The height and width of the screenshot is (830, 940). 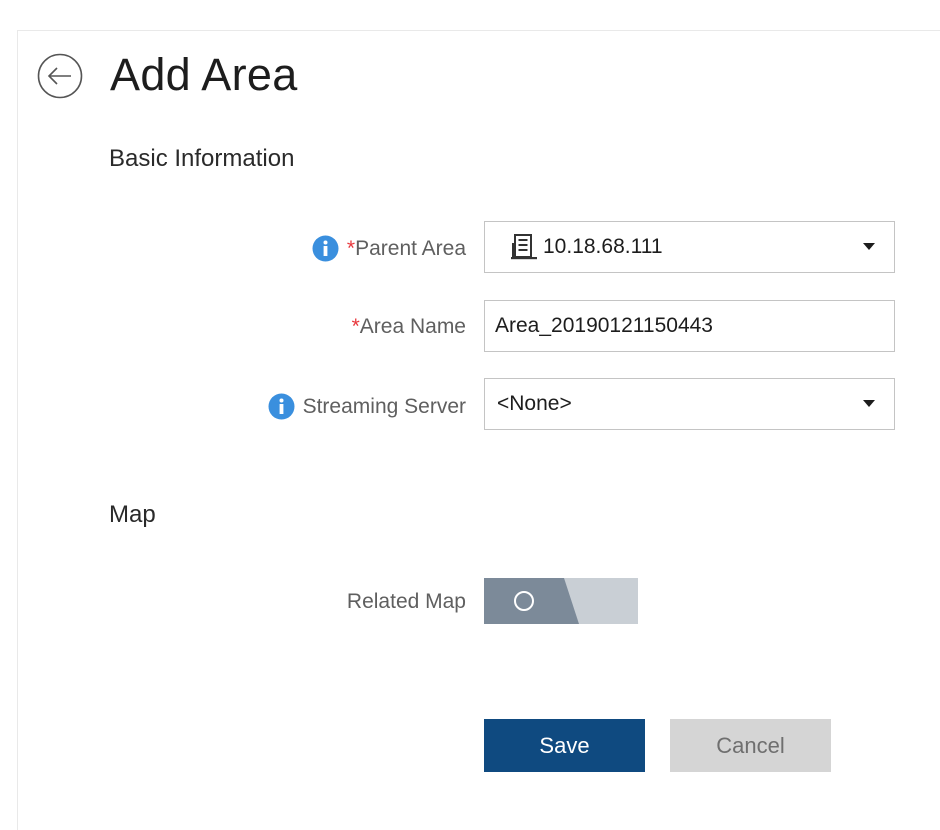 I want to click on section-title-map: Map, so click(x=132, y=514).